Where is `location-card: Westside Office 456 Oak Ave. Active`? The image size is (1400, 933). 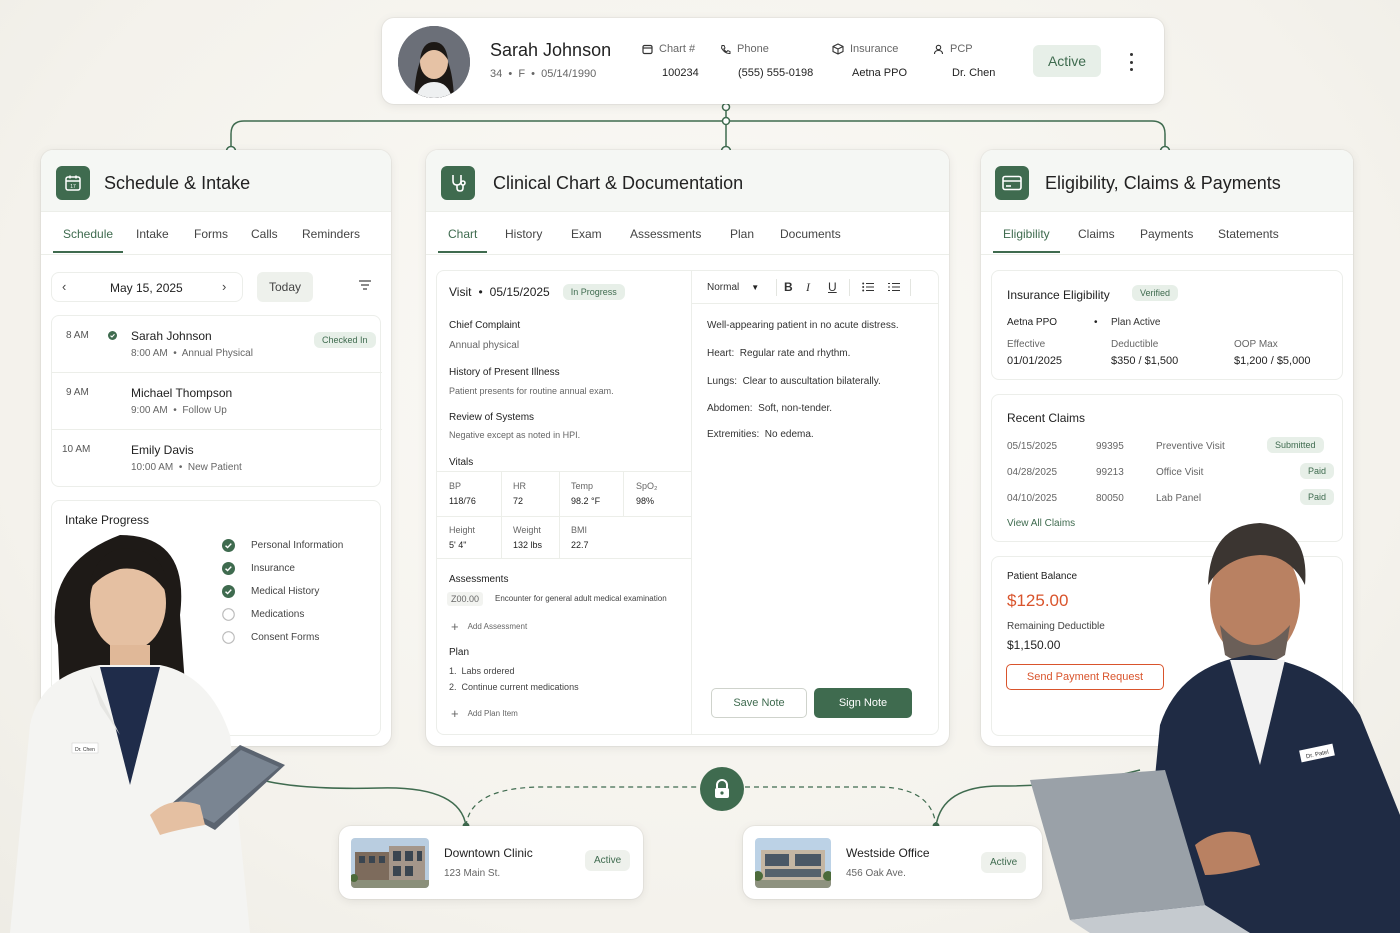 location-card: Westside Office 456 Oak Ave. Active is located at coordinates (892, 862).